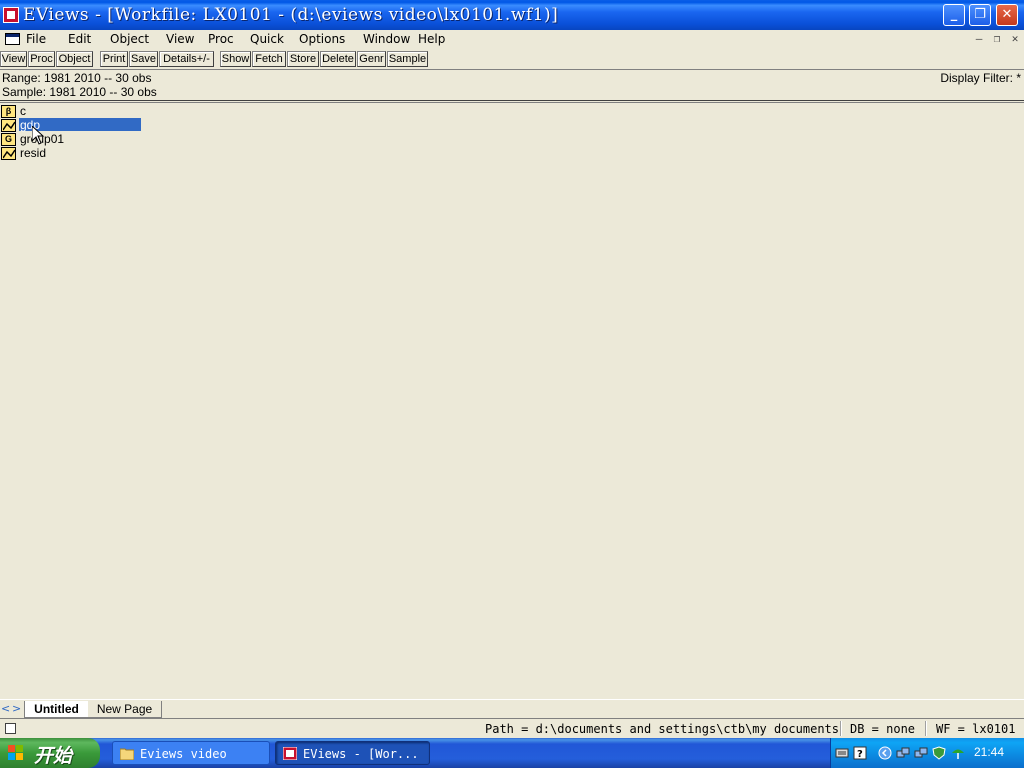 The image size is (1024, 768). I want to click on range-info: Range: 1981 2010 -- 30 obs, so click(76, 78).